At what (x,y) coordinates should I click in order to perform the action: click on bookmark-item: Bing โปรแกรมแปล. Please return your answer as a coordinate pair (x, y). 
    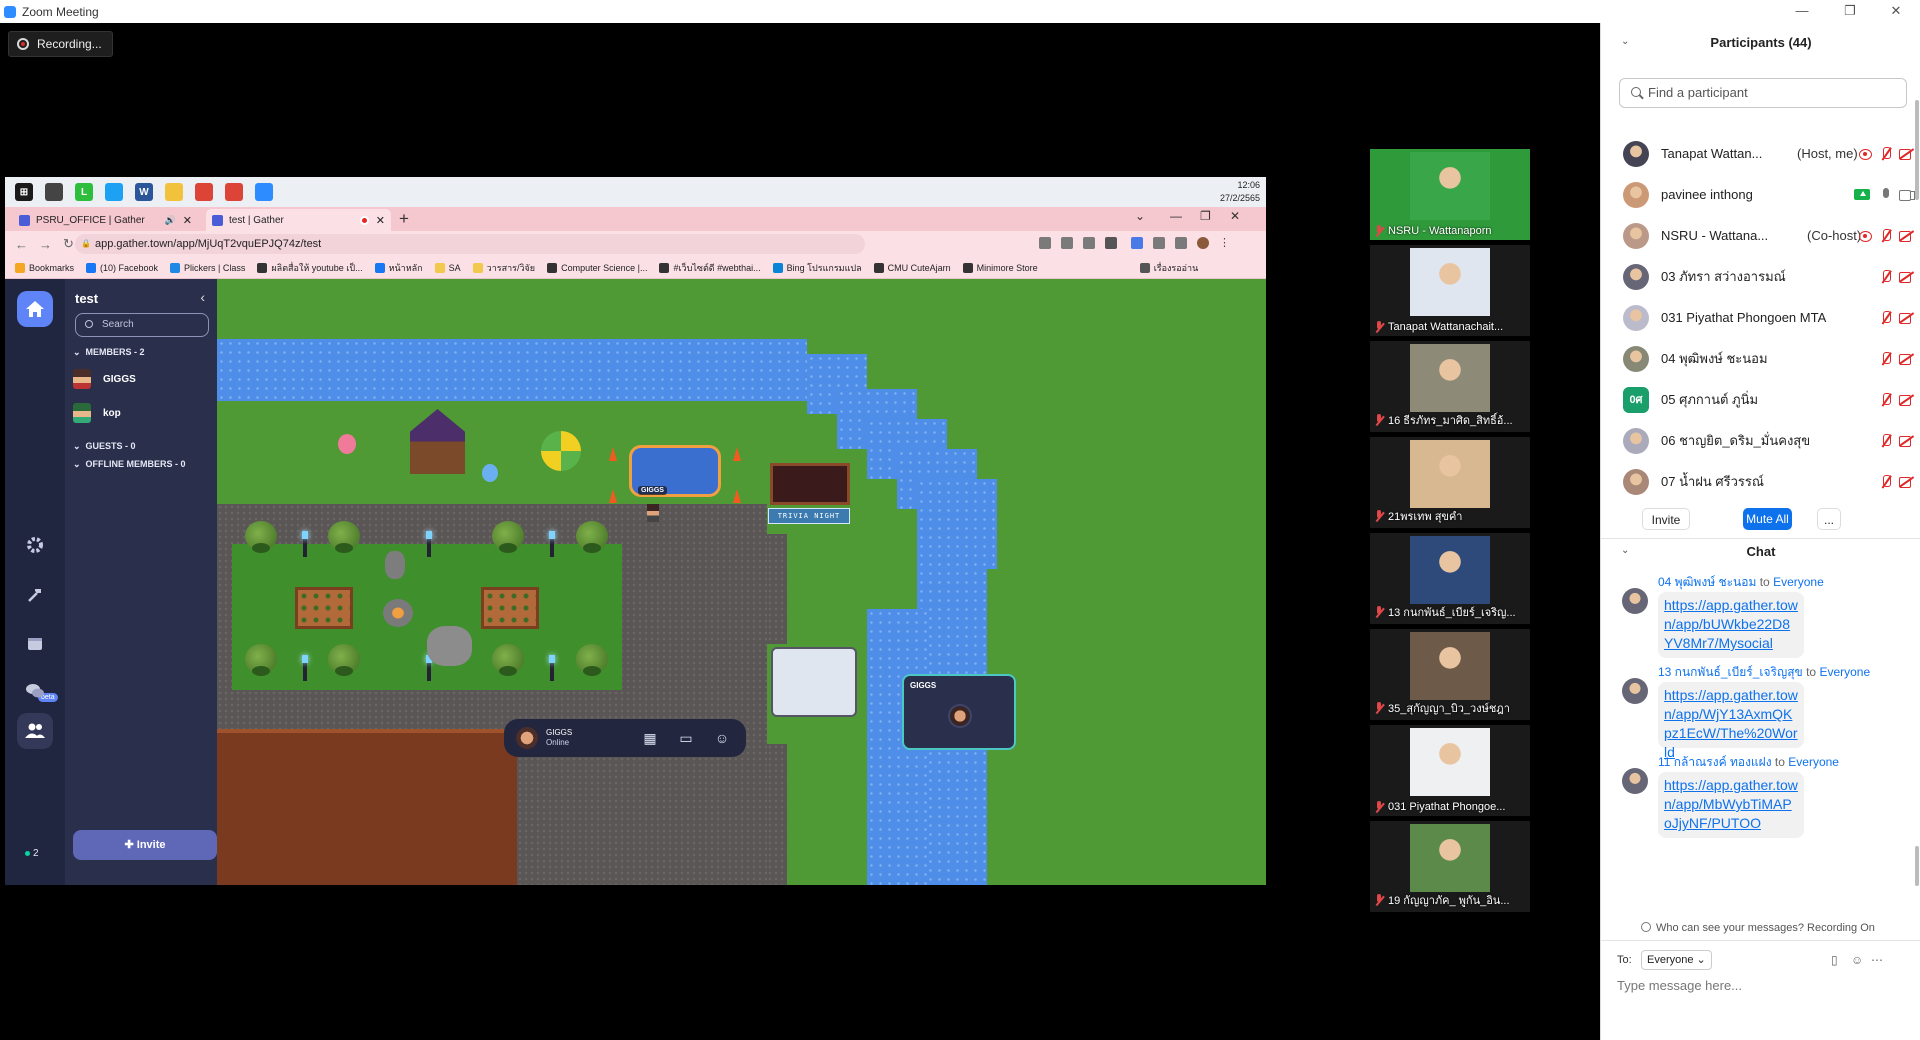
    Looking at the image, I should click on (817, 268).